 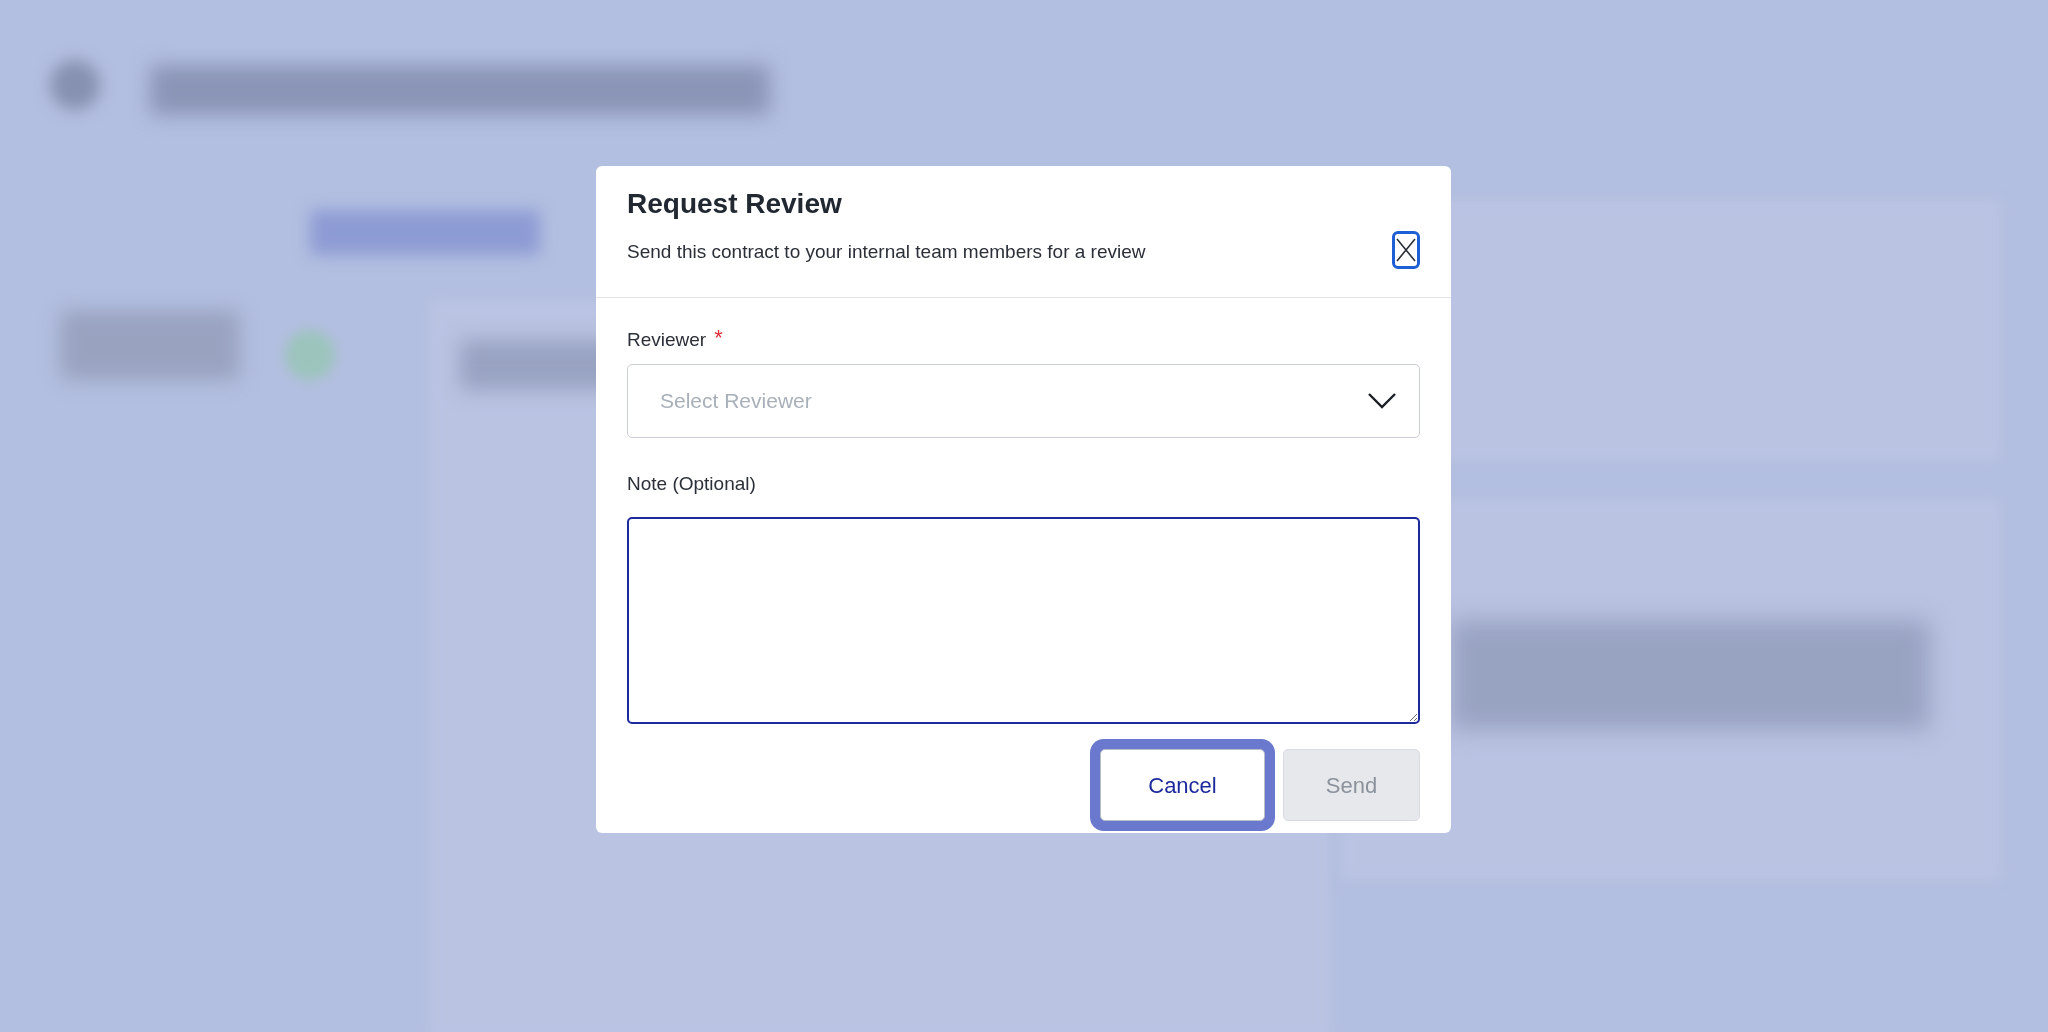 I want to click on chevron-down-icon, so click(x=1382, y=401).